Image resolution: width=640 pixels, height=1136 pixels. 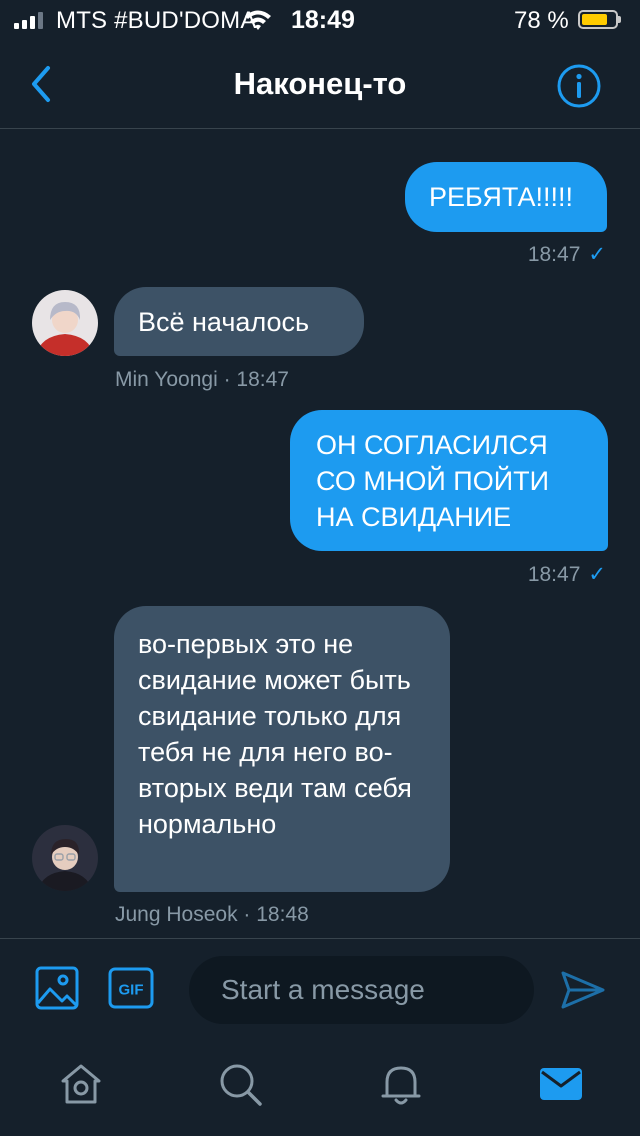 What do you see at coordinates (323, 20) in the screenshot?
I see `status-time: 18:49` at bounding box center [323, 20].